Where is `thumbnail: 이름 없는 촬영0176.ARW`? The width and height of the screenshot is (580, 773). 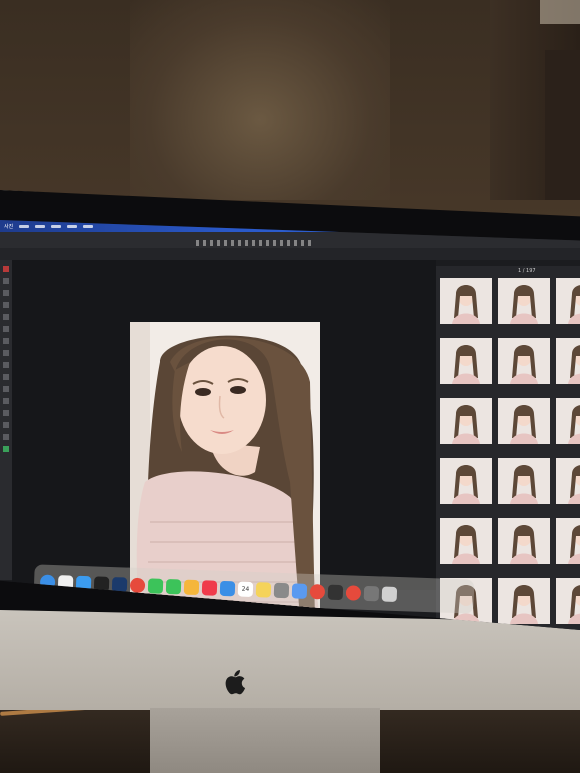 thumbnail: 이름 없는 촬영0176.ARW is located at coordinates (524, 301).